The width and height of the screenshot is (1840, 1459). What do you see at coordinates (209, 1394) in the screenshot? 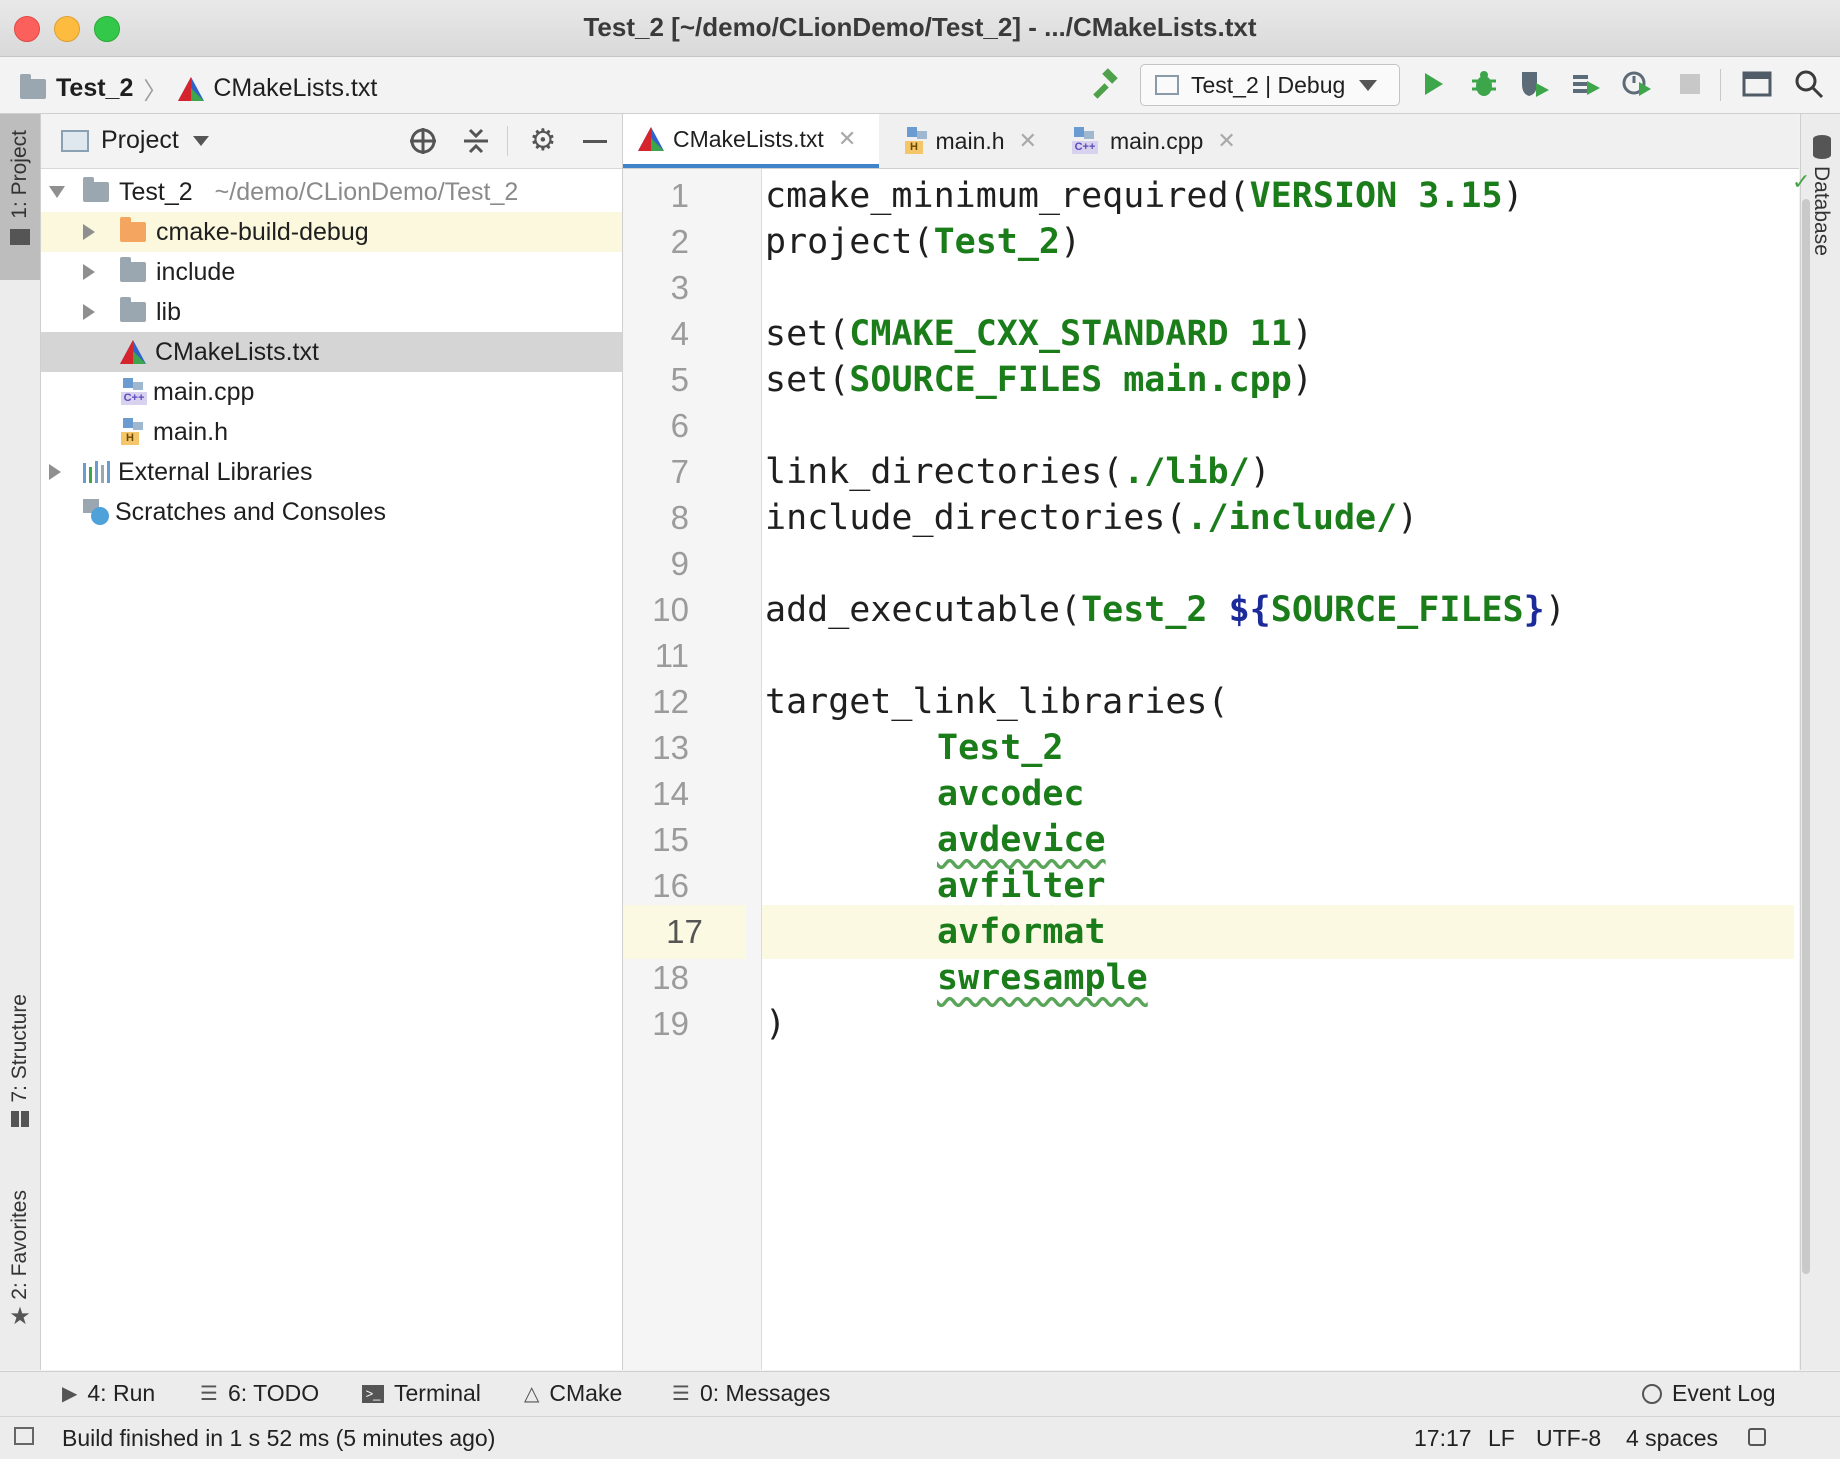
I see `todo-icon: ☰` at bounding box center [209, 1394].